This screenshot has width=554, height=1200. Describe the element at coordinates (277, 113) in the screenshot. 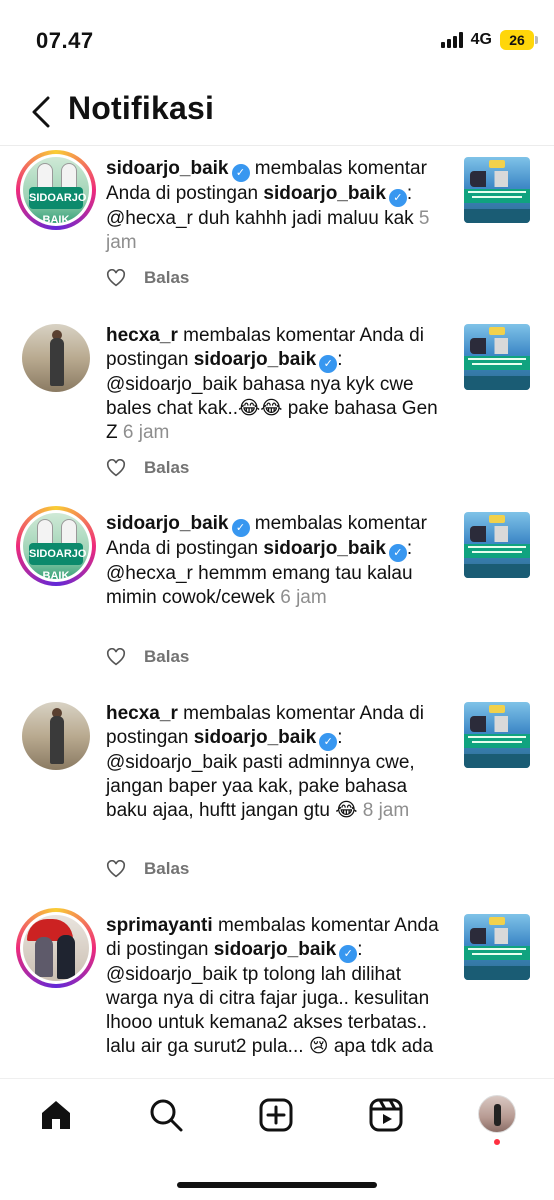

I see `page-header: Notifikasi` at that location.